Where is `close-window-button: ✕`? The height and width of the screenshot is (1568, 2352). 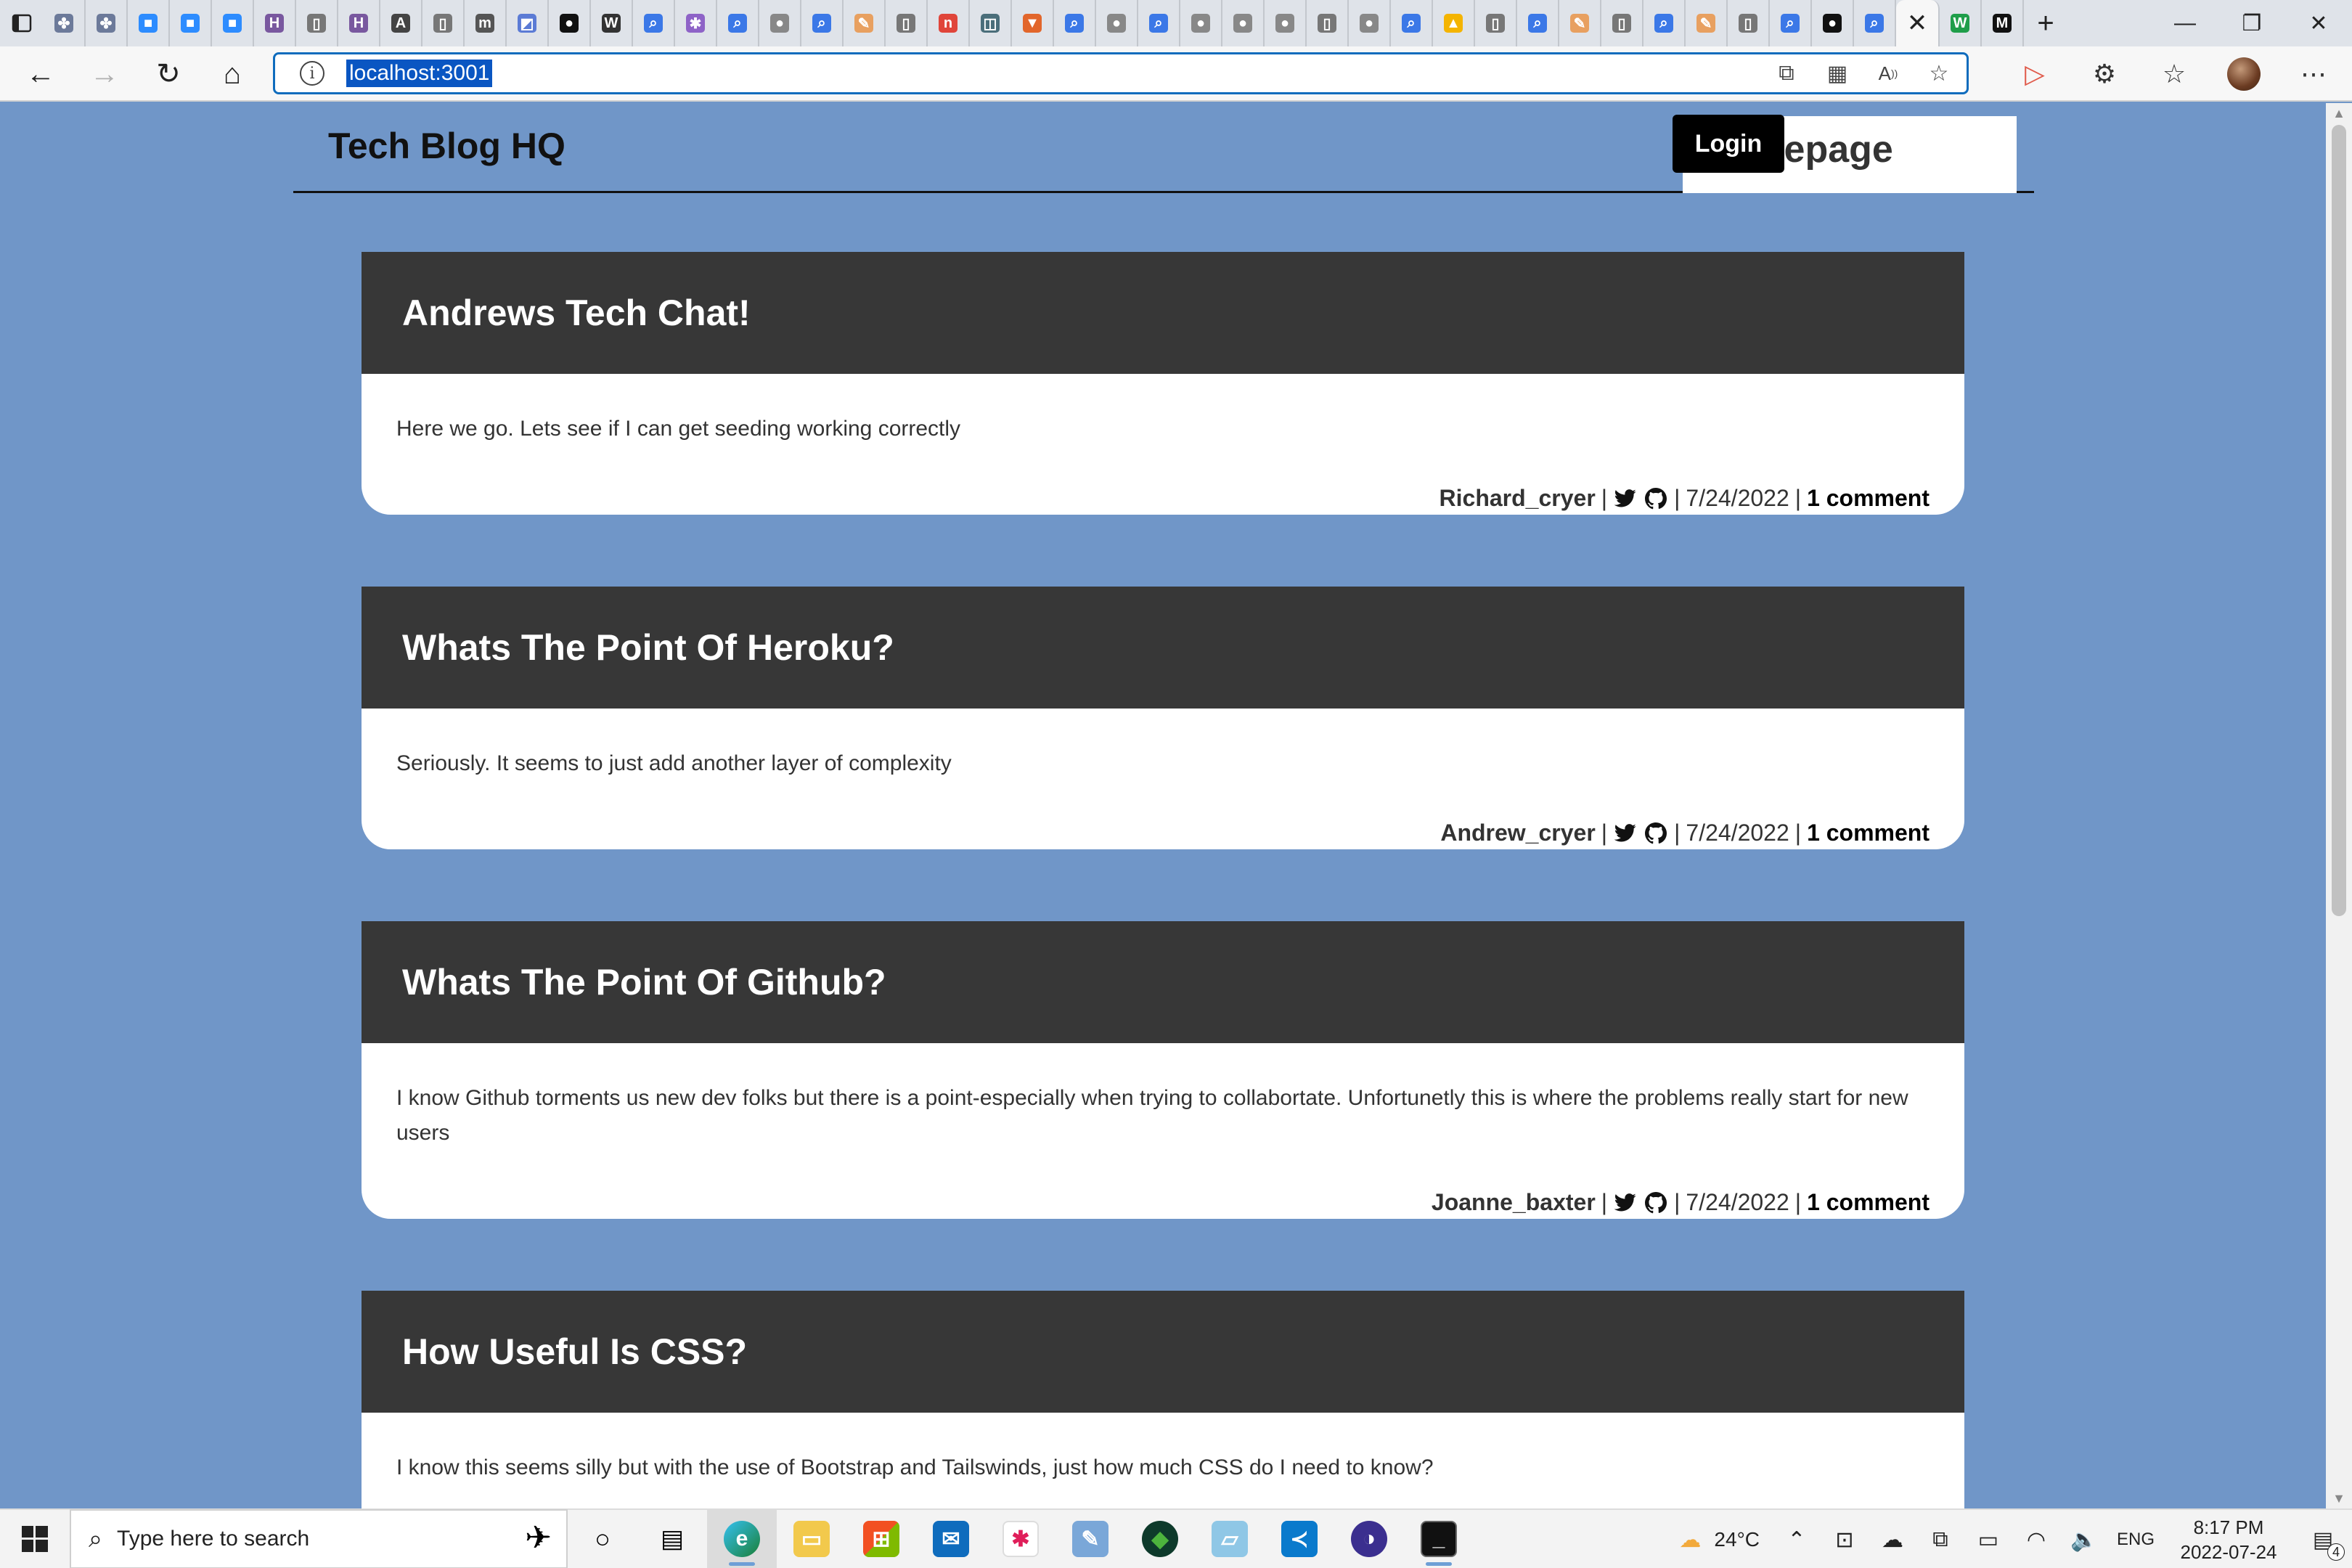
close-window-button: ✕ is located at coordinates (2319, 23).